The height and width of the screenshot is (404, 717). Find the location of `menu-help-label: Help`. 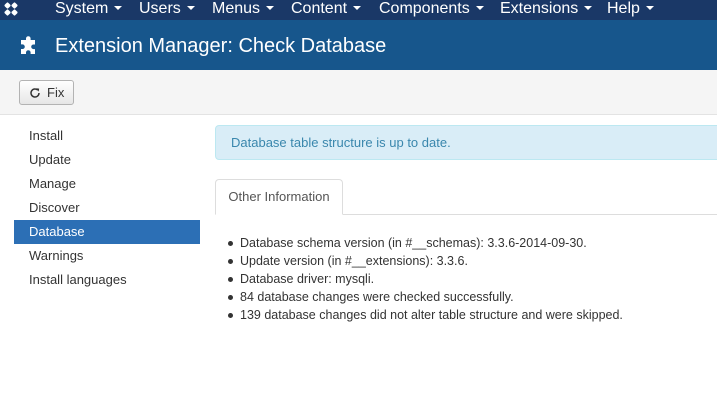

menu-help-label: Help is located at coordinates (623, 8).